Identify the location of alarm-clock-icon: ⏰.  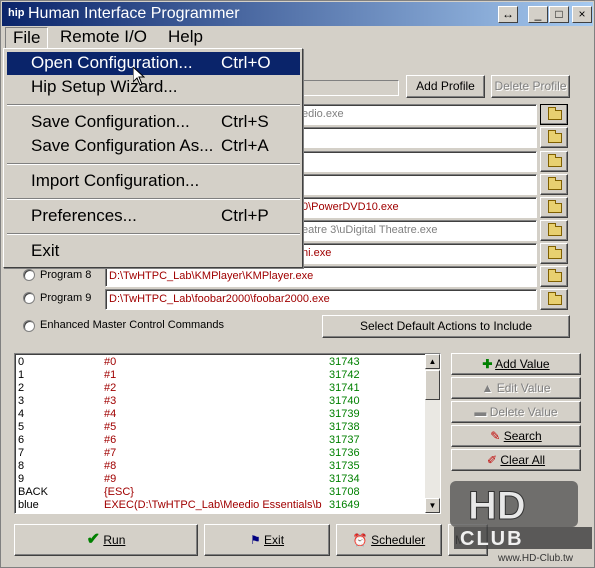
(360, 540).